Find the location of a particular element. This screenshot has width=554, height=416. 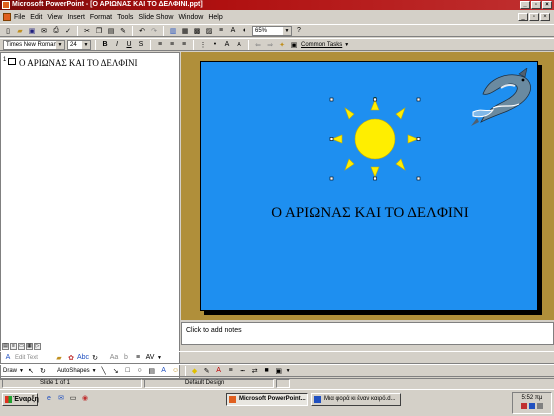

close-button: × is located at coordinates (547, 5).